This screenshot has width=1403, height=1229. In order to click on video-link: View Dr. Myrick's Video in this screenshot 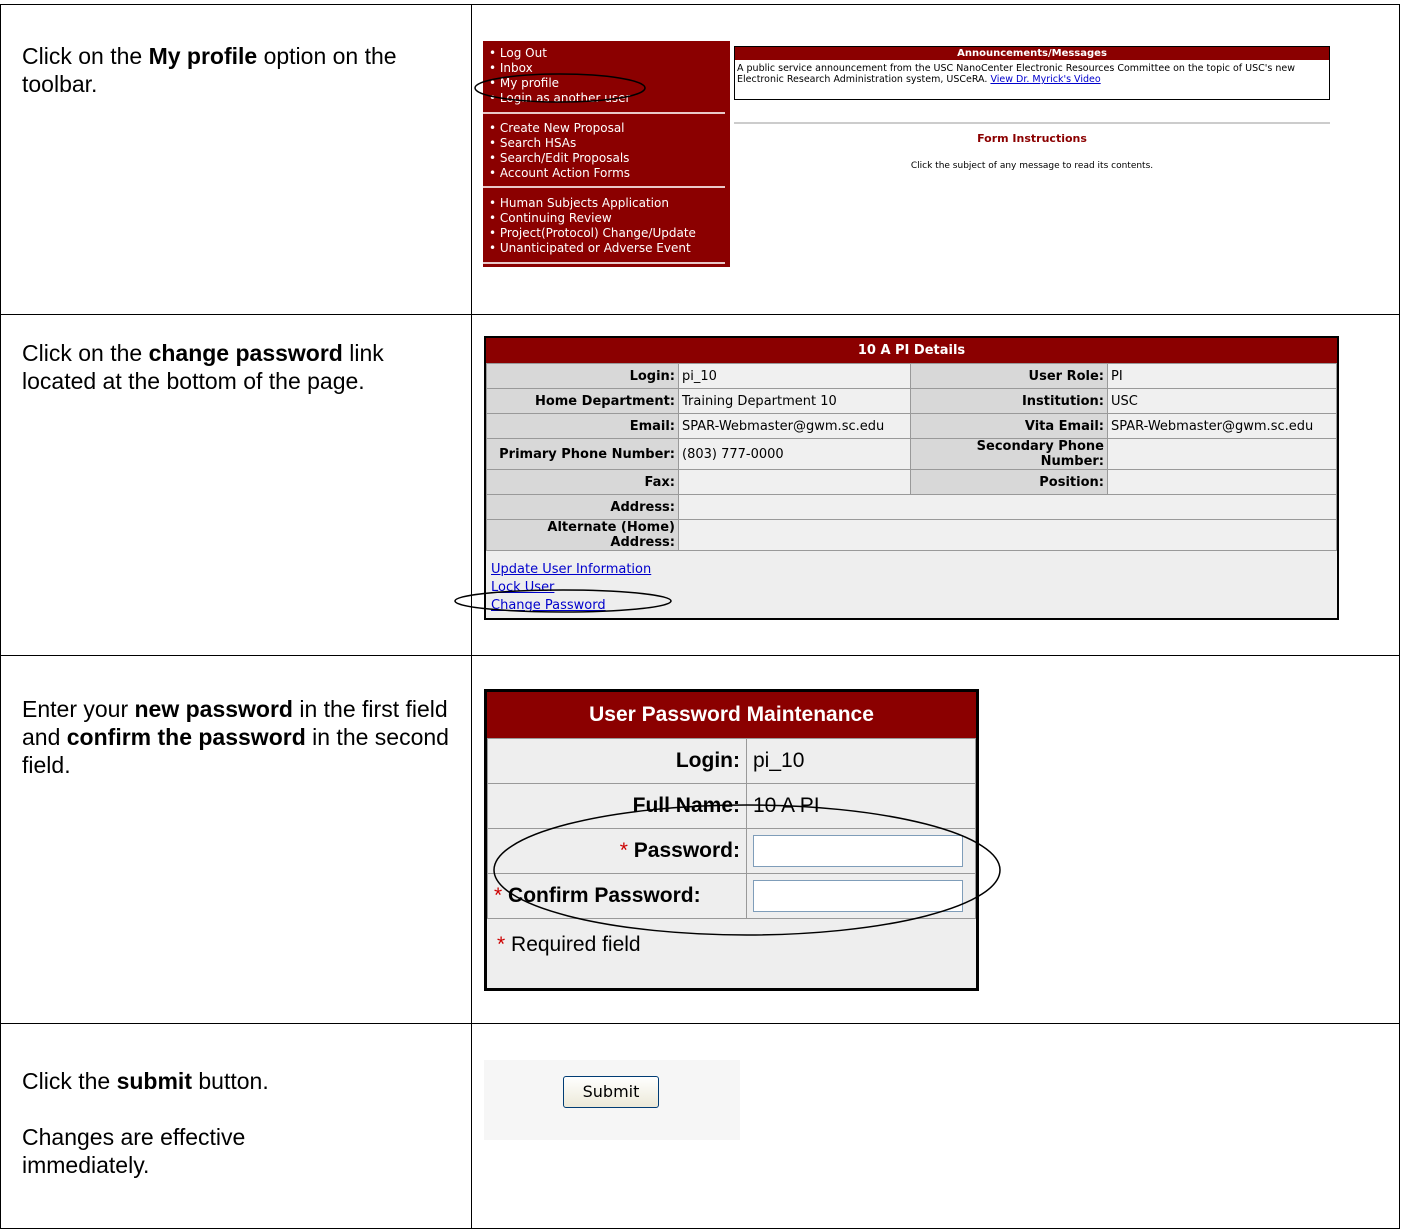, I will do `click(1045, 79)`.